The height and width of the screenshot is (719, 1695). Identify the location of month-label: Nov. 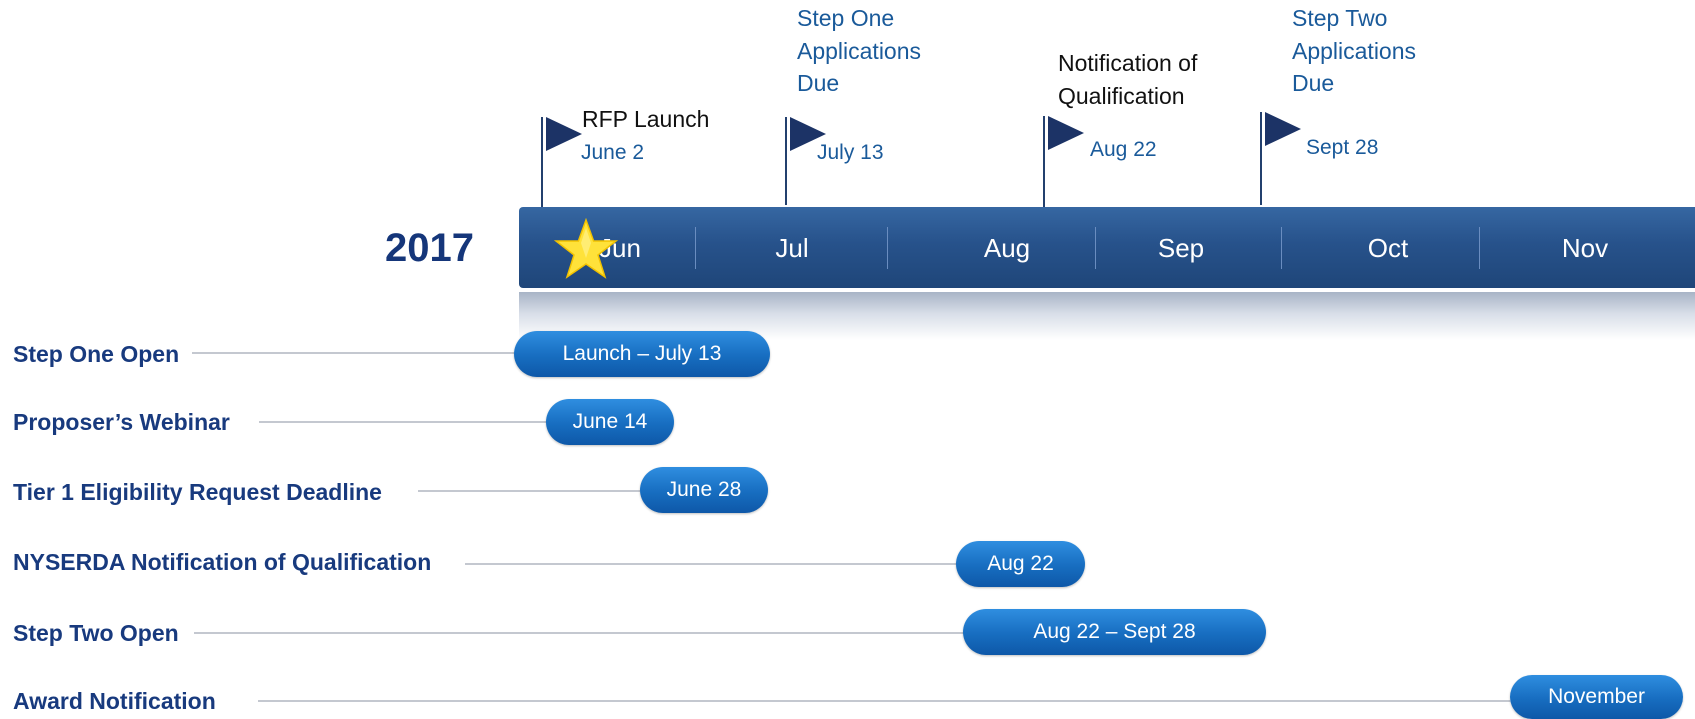
(1585, 248).